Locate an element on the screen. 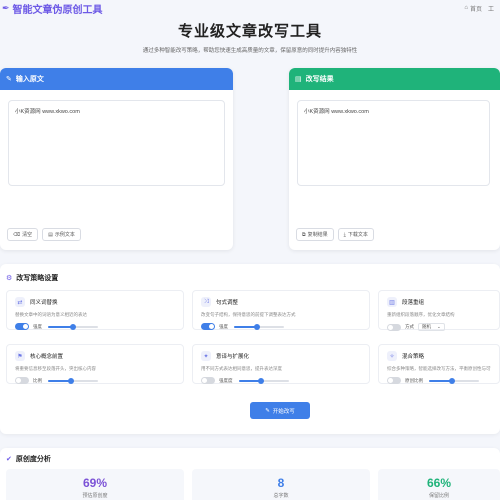  chevron-down-icon: ⌄ is located at coordinates (439, 326).